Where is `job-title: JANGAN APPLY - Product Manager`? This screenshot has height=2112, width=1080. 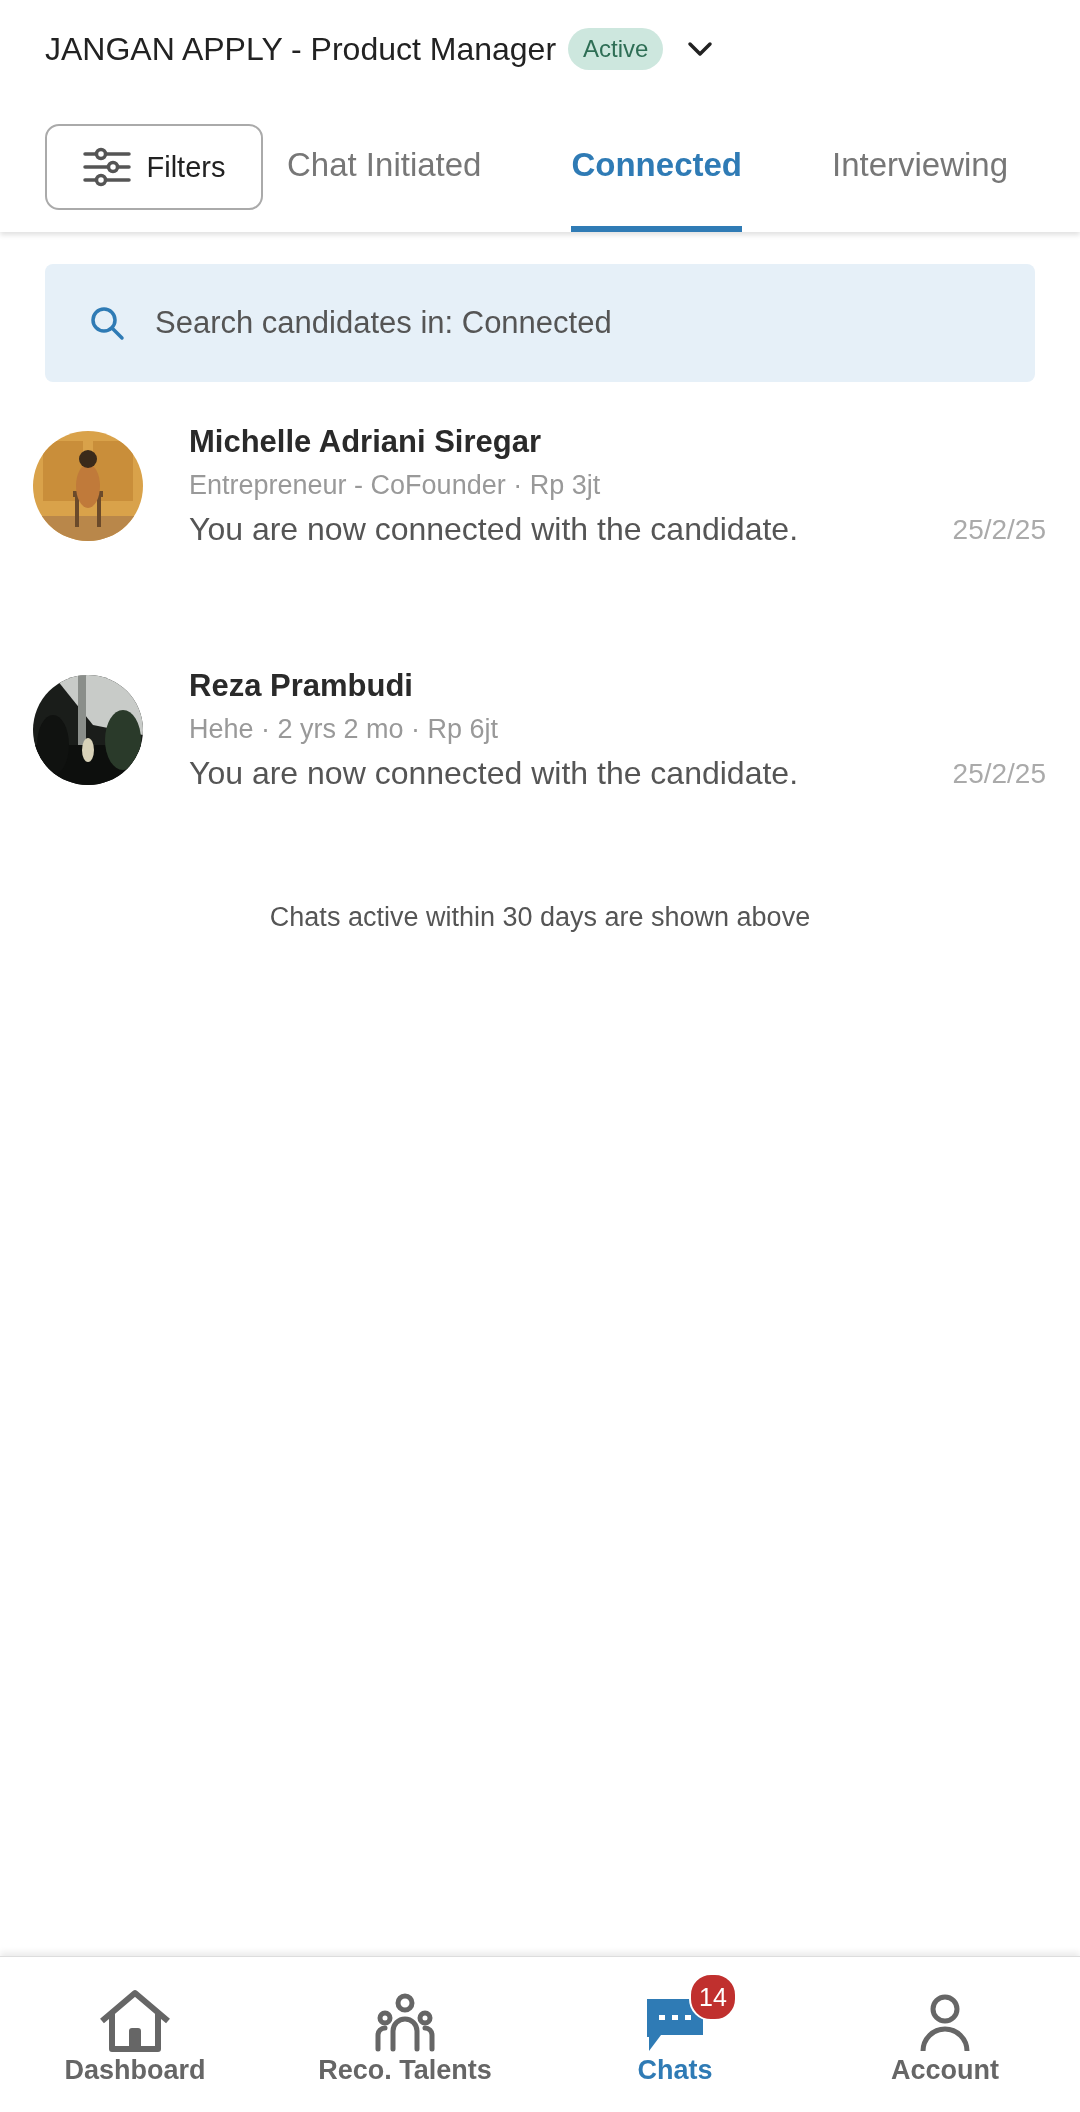
job-title: JANGAN APPLY - Product Manager is located at coordinates (301, 49).